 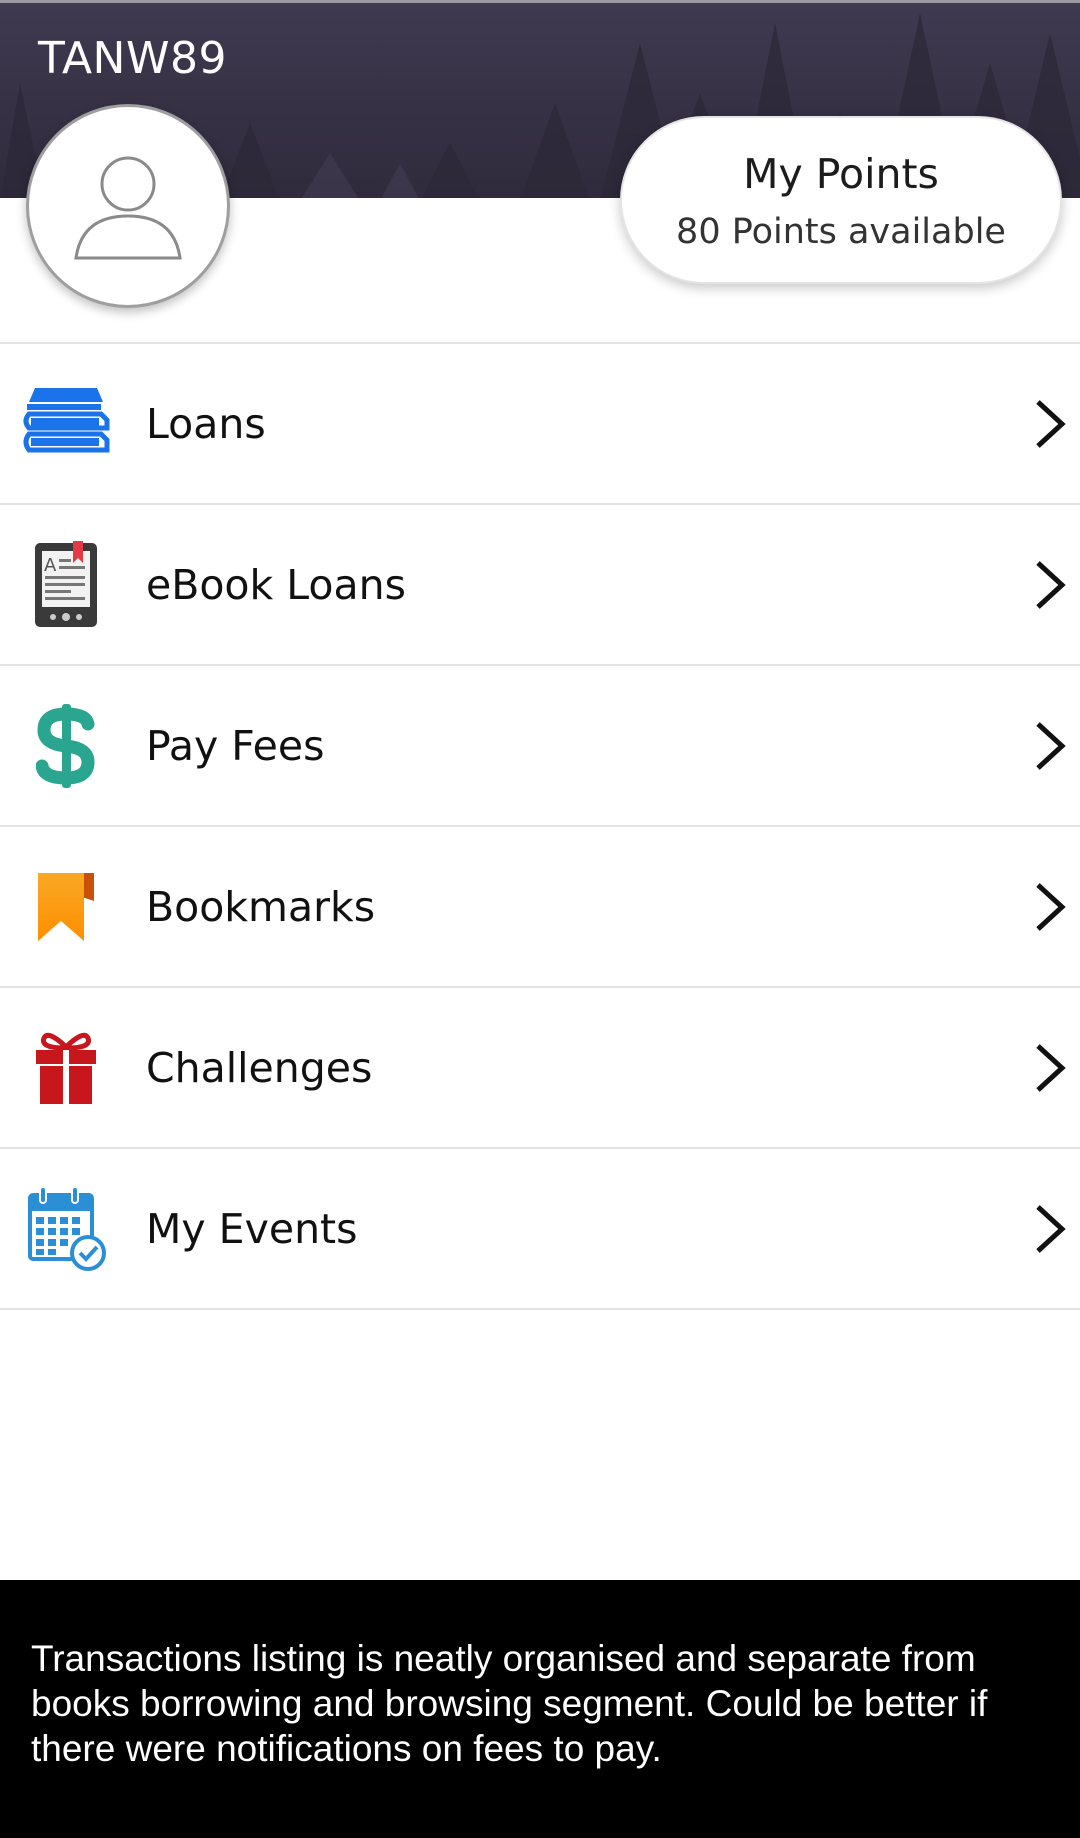 What do you see at coordinates (841, 200) in the screenshot?
I see `my-points-card: My Points 80 Points available` at bounding box center [841, 200].